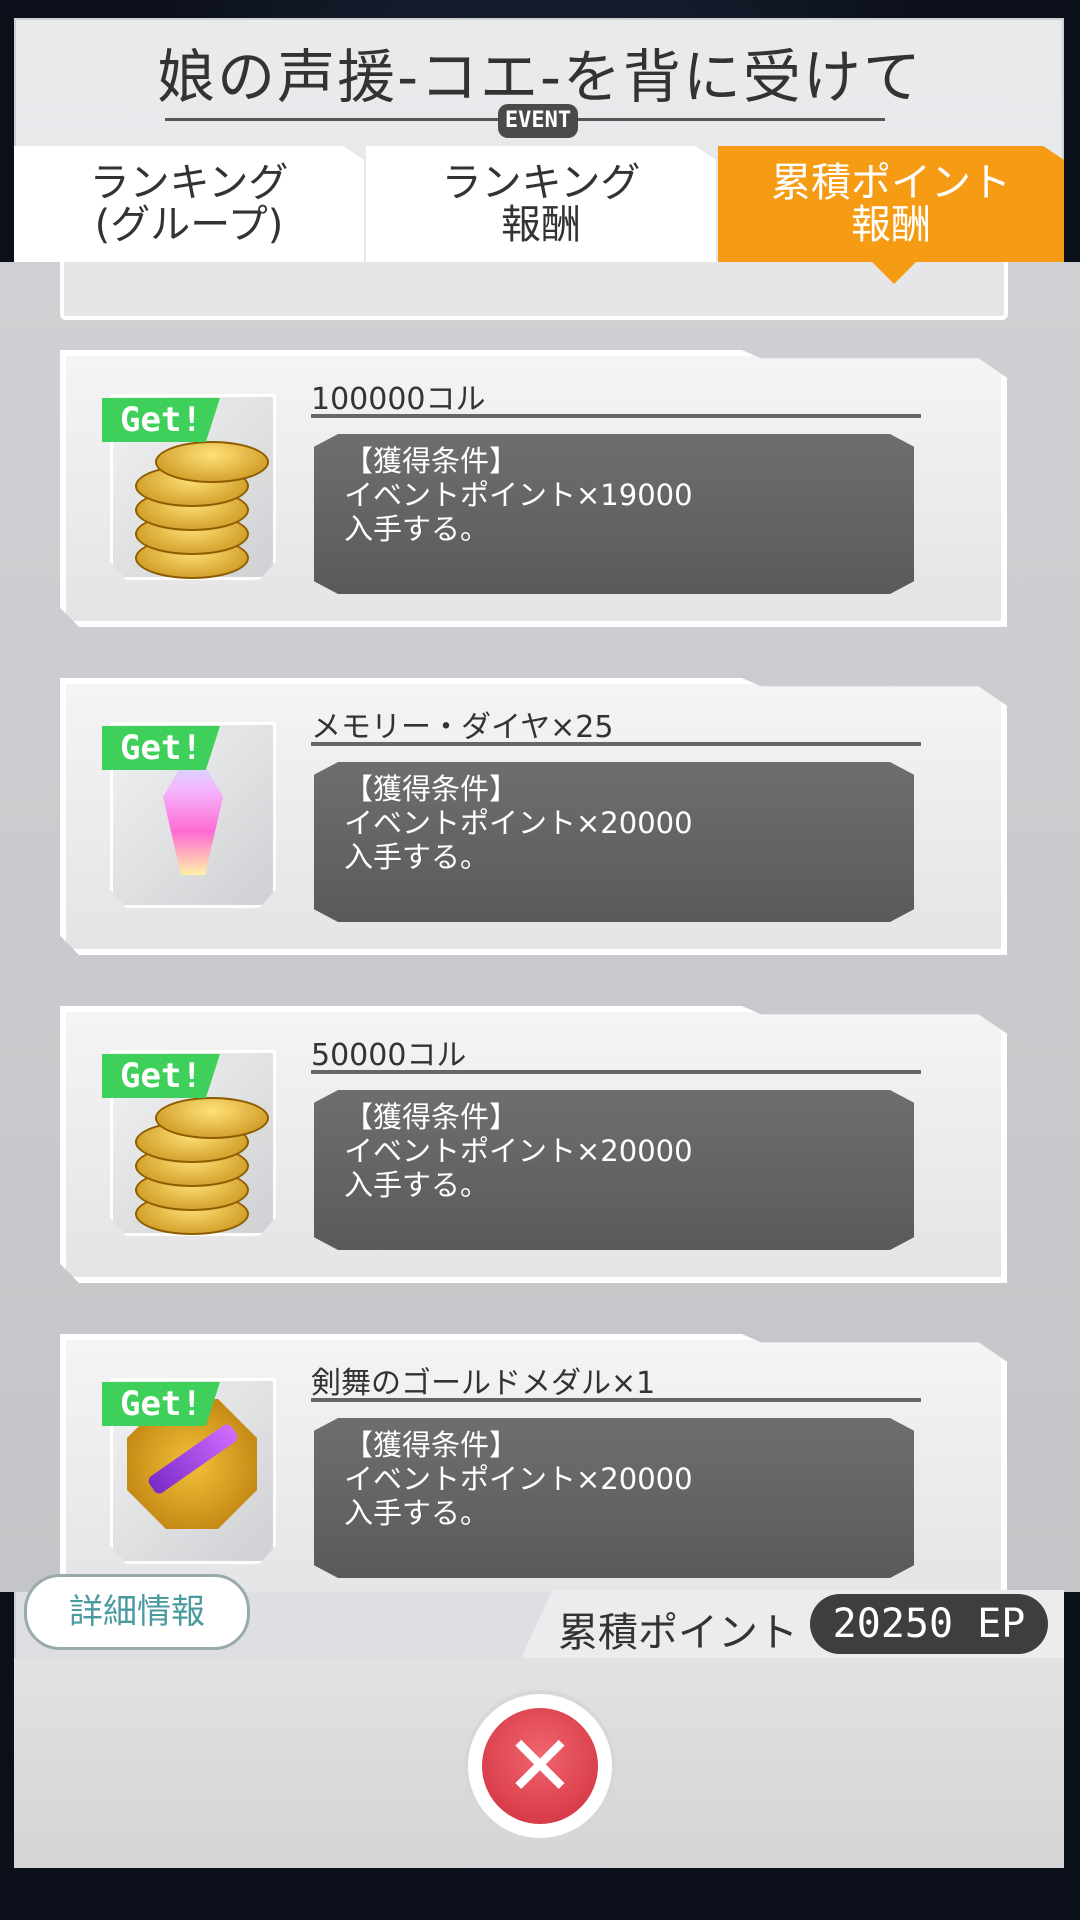 This screenshot has width=1080, height=1920. What do you see at coordinates (389, 1055) in the screenshot?
I see `reward-name: 50000コル` at bounding box center [389, 1055].